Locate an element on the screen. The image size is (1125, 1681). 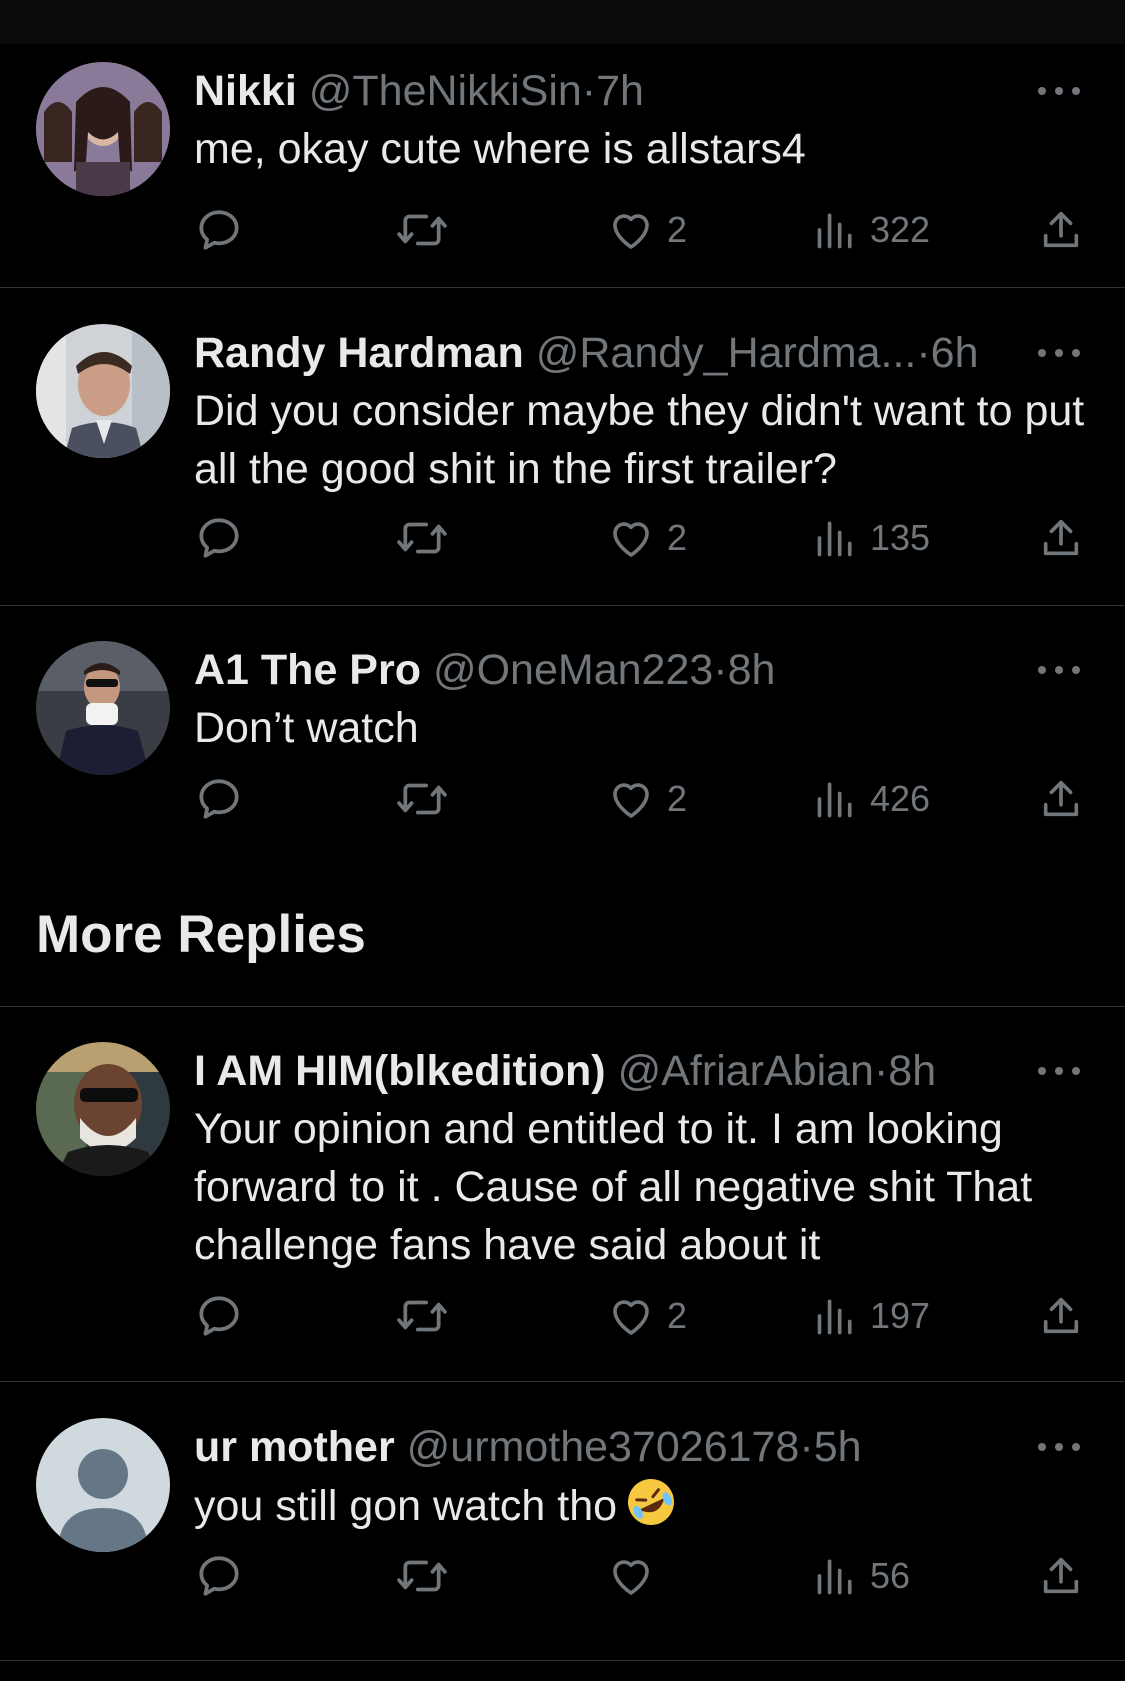
like-button is located at coordinates (637, 1576).